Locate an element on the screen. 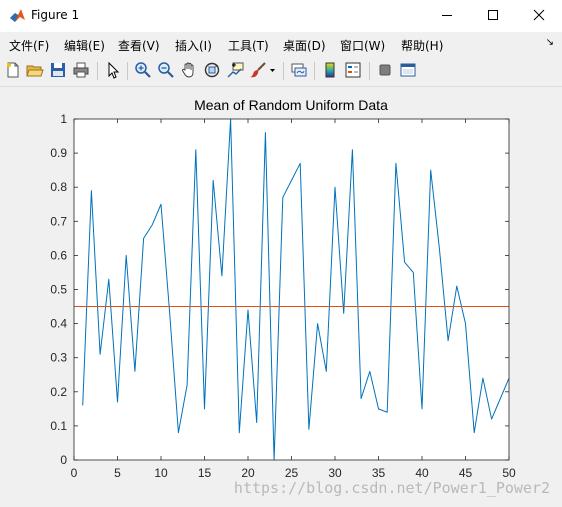 The height and width of the screenshot is (507, 562). y-tick-label: 0.9 is located at coordinates (58, 153).